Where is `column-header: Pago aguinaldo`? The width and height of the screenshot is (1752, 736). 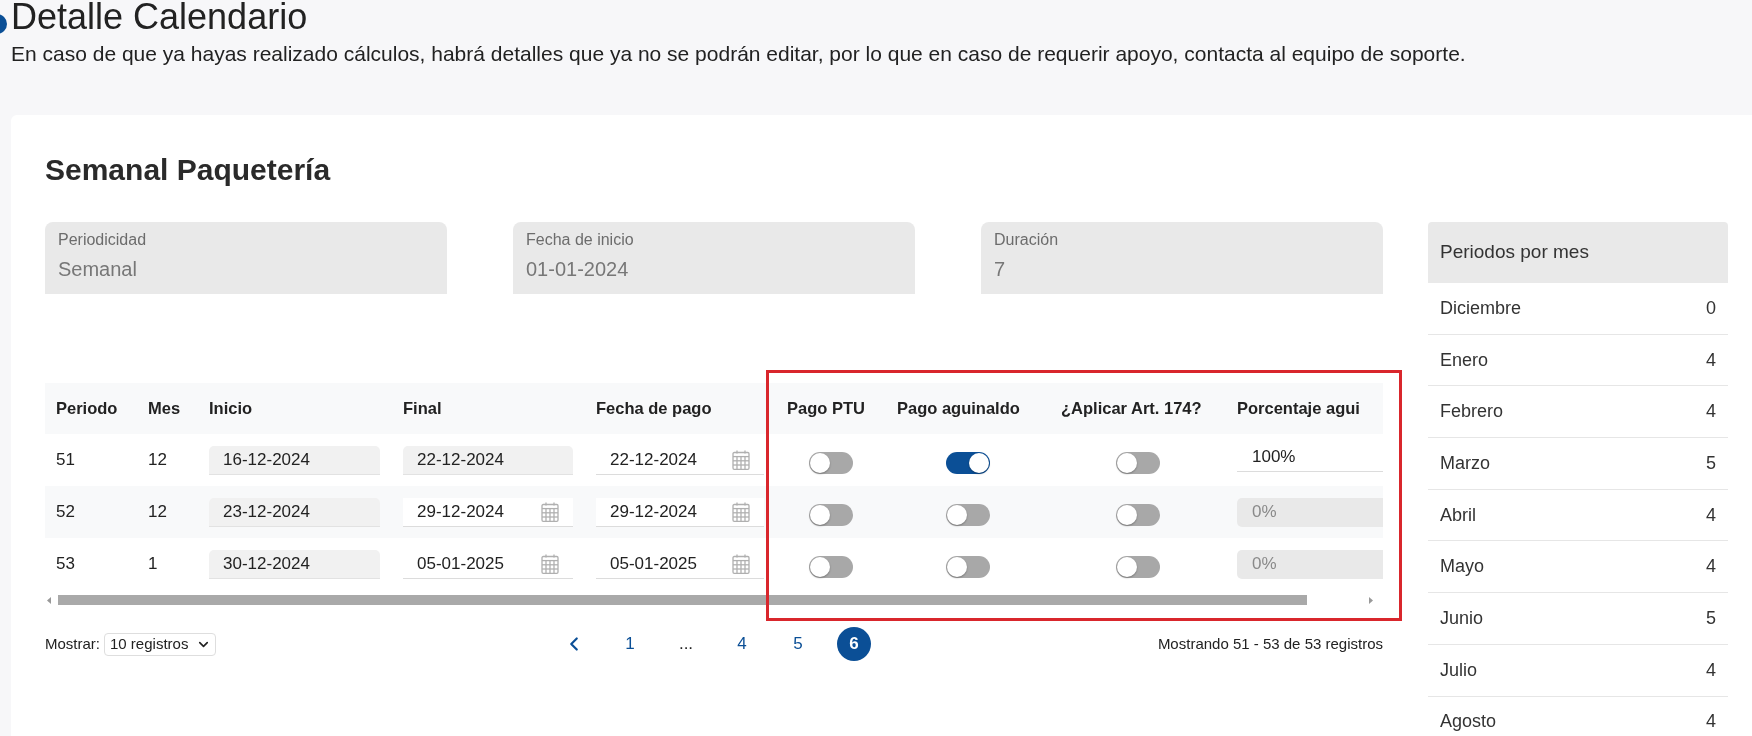
column-header: Pago aguinaldo is located at coordinates (958, 408).